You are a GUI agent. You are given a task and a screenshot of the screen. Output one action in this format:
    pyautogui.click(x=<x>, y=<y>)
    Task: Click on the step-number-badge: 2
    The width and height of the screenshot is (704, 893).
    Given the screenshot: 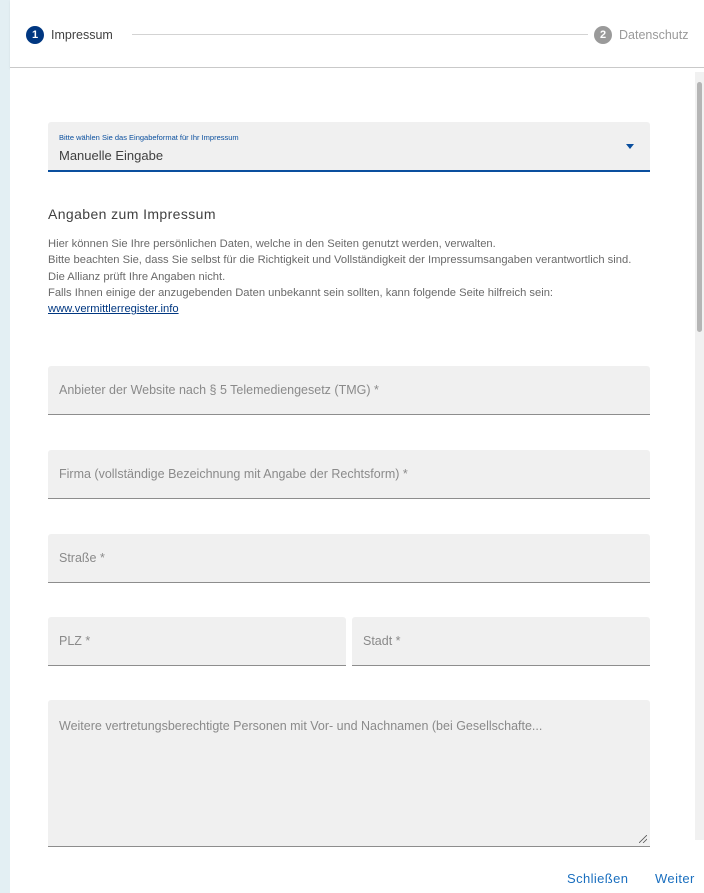 What is the action you would take?
    pyautogui.click(x=603, y=35)
    